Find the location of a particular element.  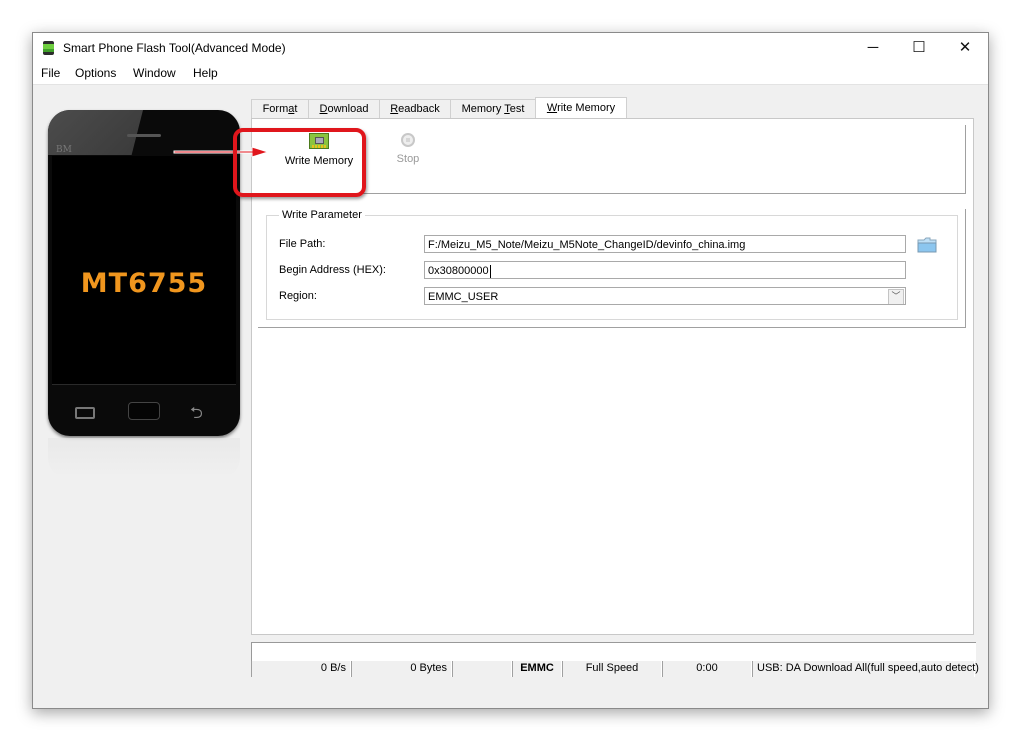

app-icon is located at coordinates (48, 48).